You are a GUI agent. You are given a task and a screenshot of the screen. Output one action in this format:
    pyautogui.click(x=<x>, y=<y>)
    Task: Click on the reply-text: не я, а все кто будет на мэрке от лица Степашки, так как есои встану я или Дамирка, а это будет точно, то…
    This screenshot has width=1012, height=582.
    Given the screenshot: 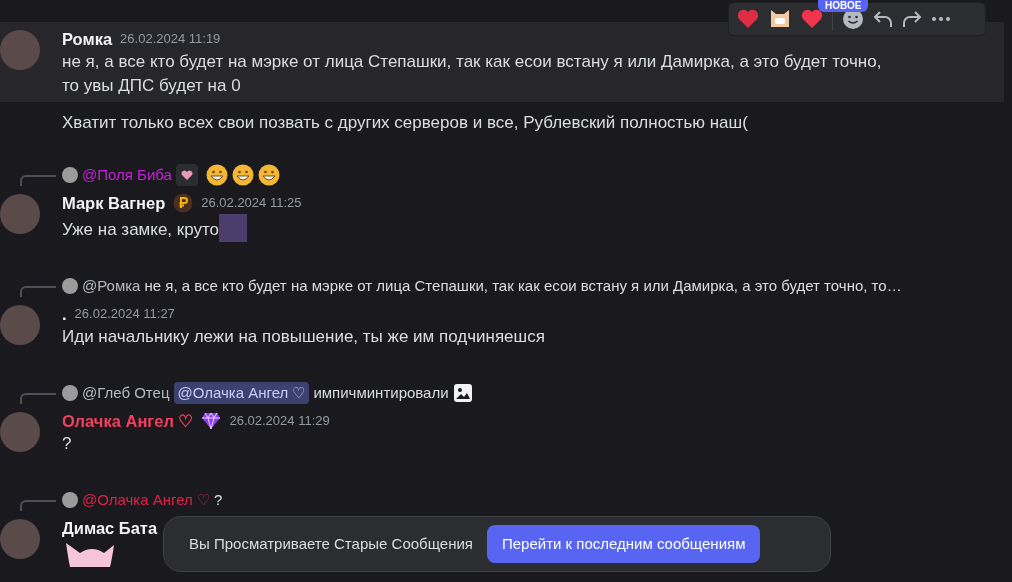 What is the action you would take?
    pyautogui.click(x=523, y=285)
    